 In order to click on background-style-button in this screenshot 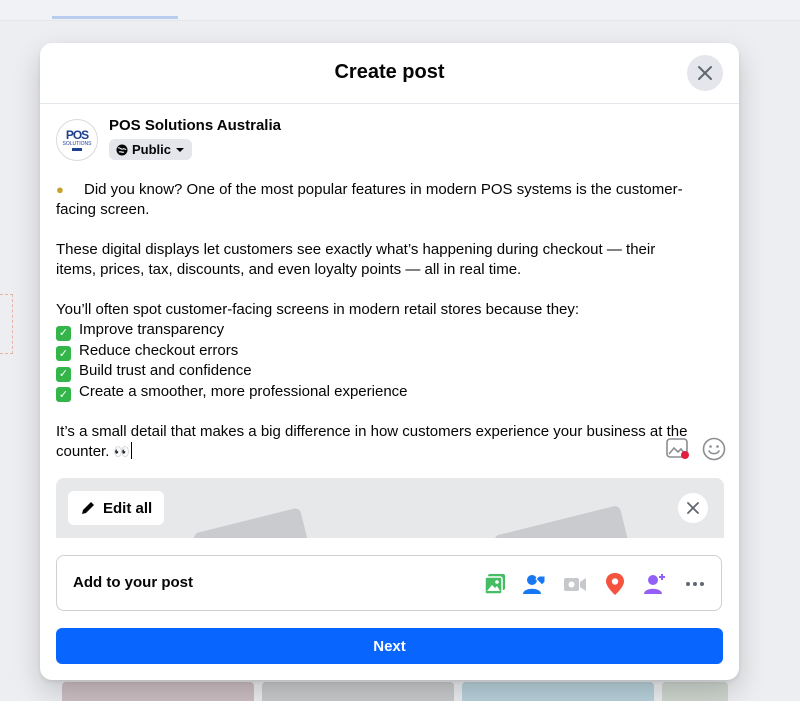, I will do `click(678, 449)`.